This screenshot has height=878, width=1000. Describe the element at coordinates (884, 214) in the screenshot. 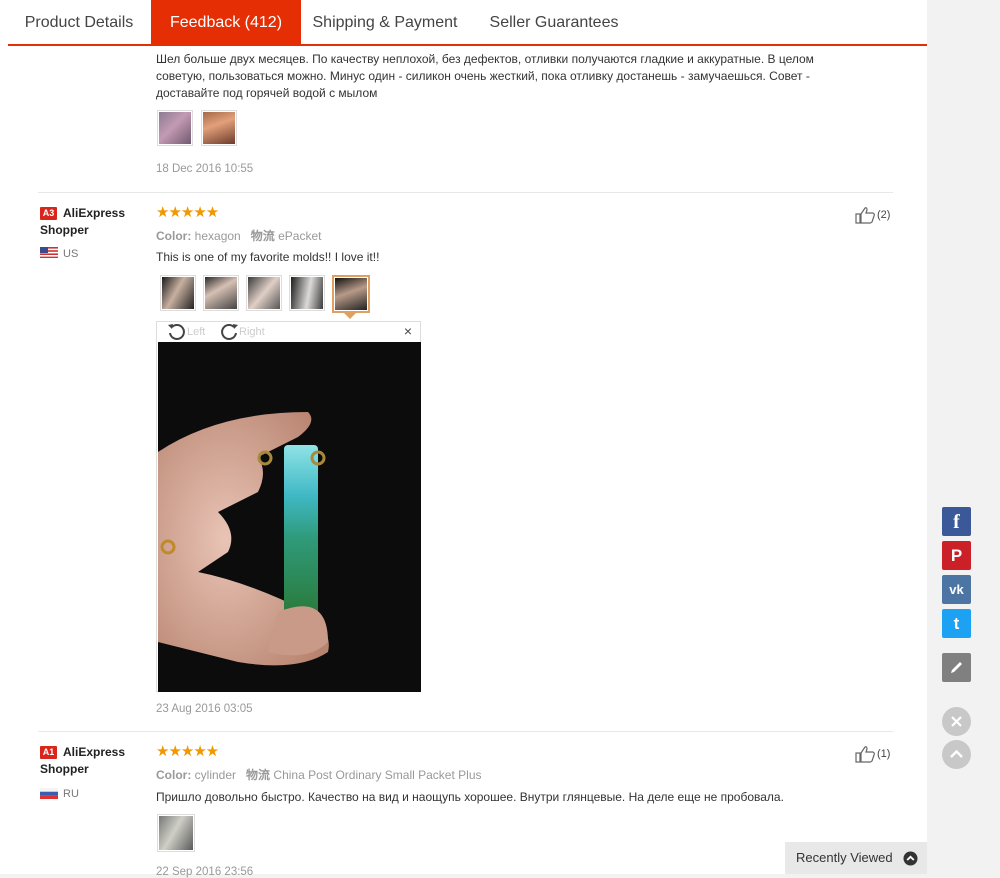

I see `helpful-count: (2)` at that location.